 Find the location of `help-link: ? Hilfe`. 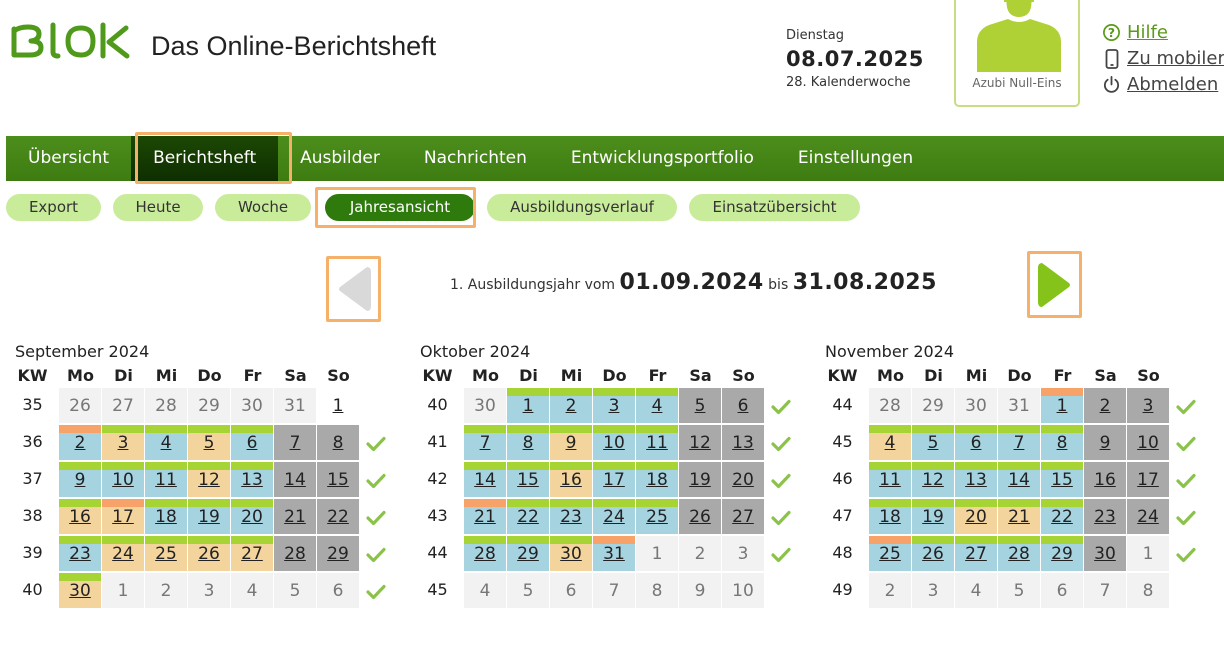

help-link: ? Hilfe is located at coordinates (1162, 32).